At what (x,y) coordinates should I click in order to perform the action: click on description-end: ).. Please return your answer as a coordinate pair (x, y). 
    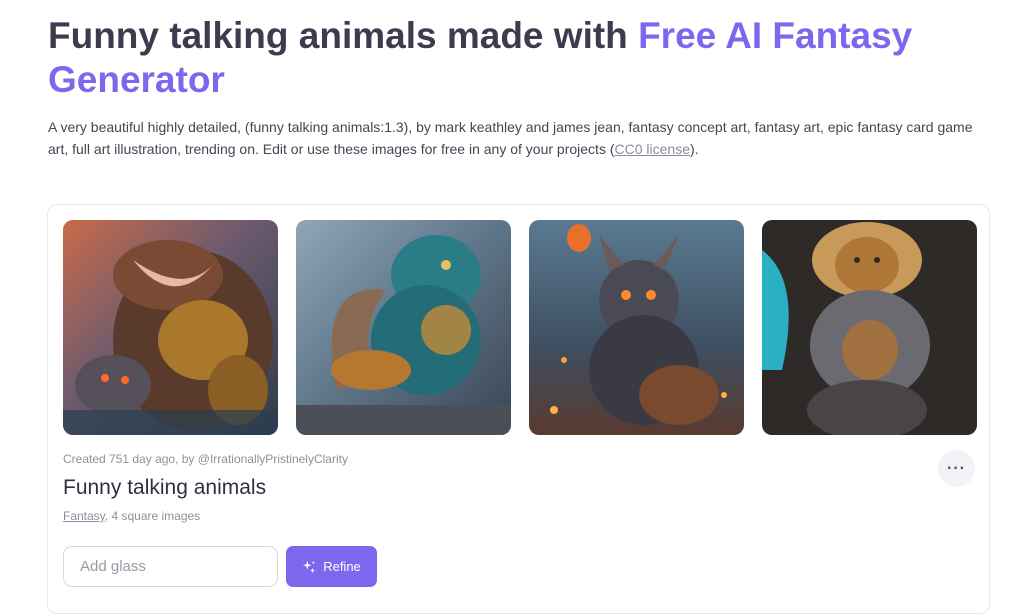
    Looking at the image, I should click on (694, 149).